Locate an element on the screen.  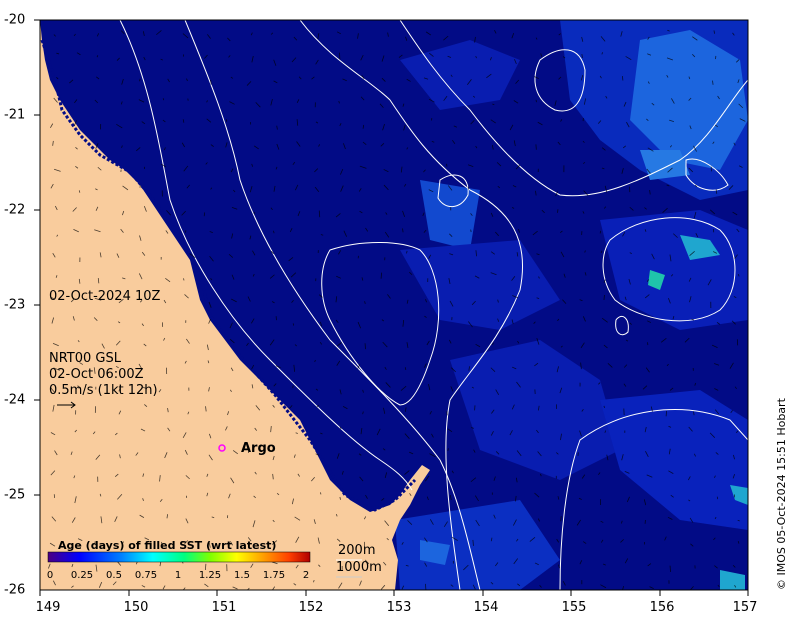
x-tick-153: 153 is located at coordinates (399, 607).